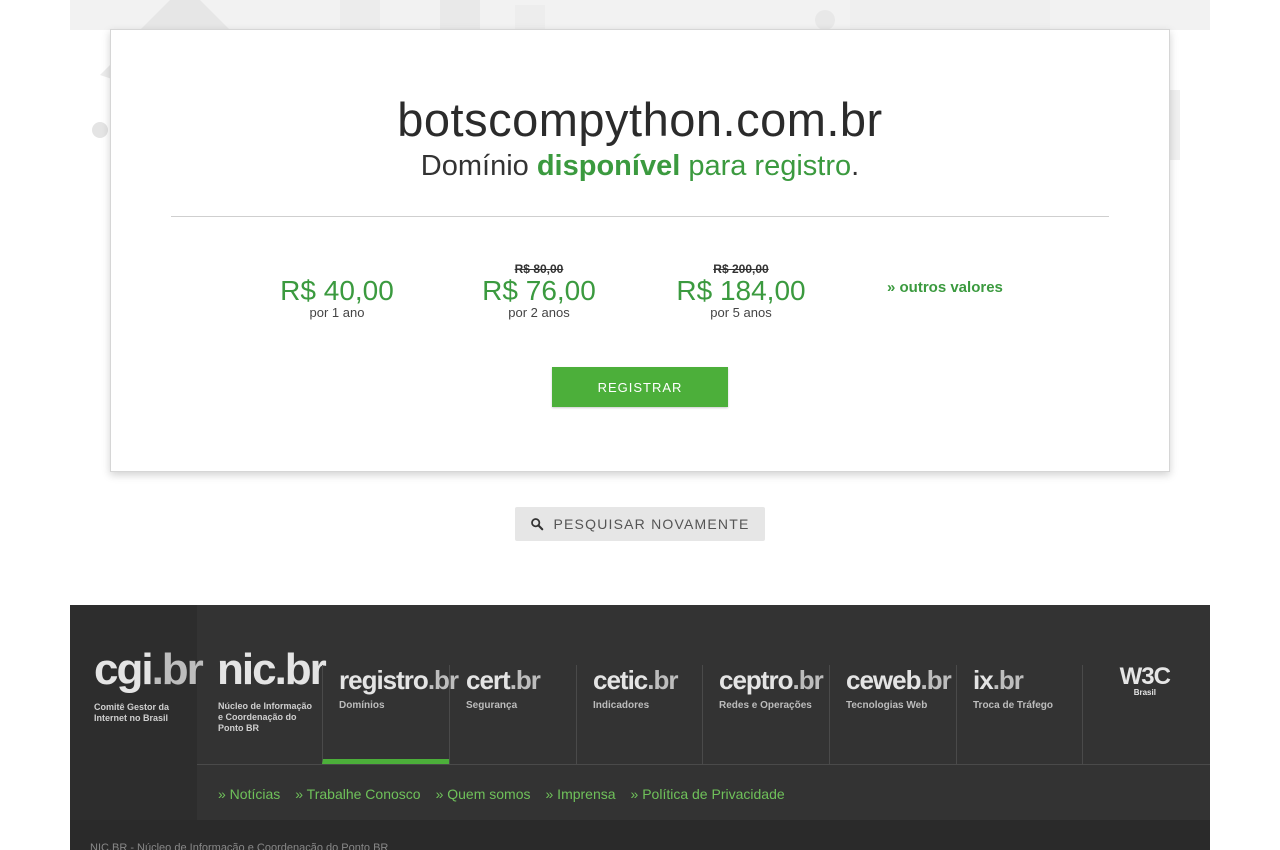  I want to click on tile-logo: registro, so click(384, 680).